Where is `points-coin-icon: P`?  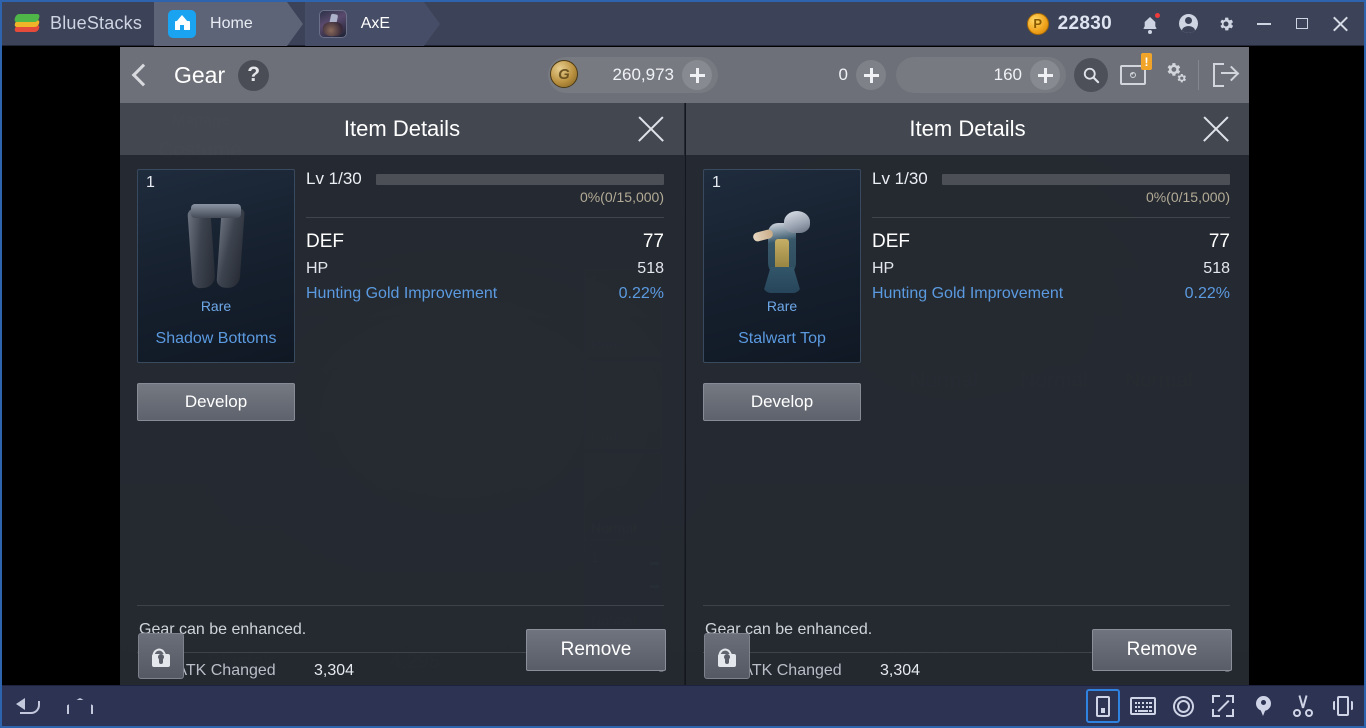 points-coin-icon: P is located at coordinates (1037, 23).